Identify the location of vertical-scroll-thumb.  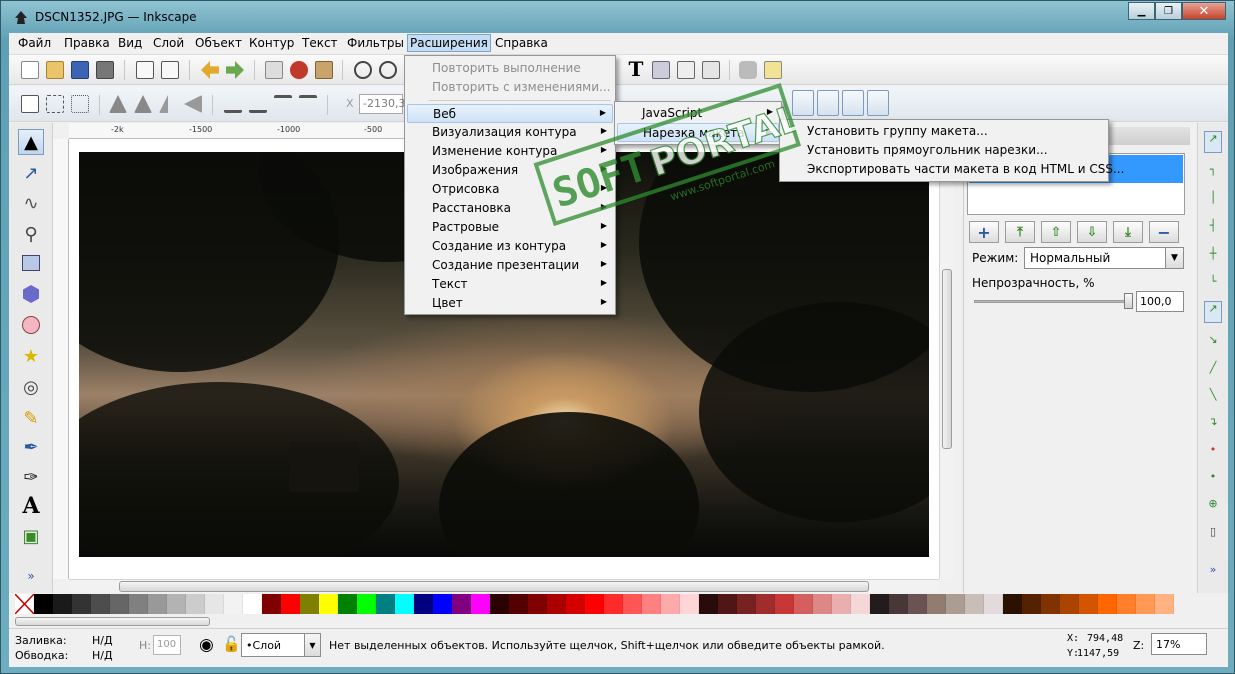
(947, 359).